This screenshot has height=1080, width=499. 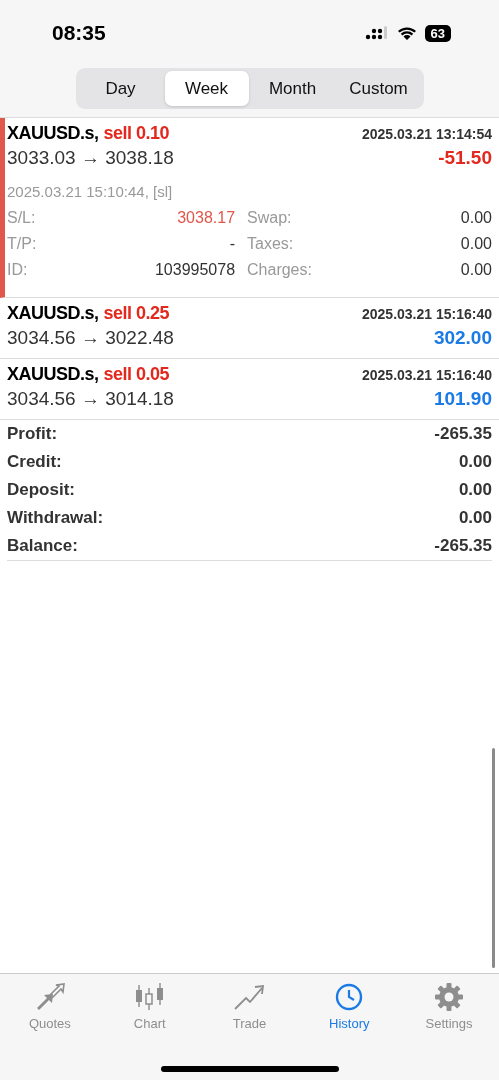 I want to click on detail-label: Charges:, so click(x=279, y=270).